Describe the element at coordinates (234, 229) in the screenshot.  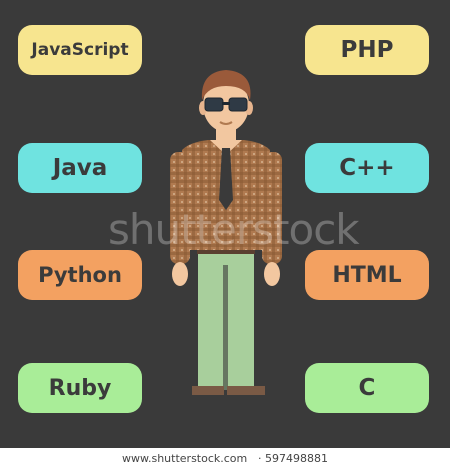
I see `watermark: shutterstock` at that location.